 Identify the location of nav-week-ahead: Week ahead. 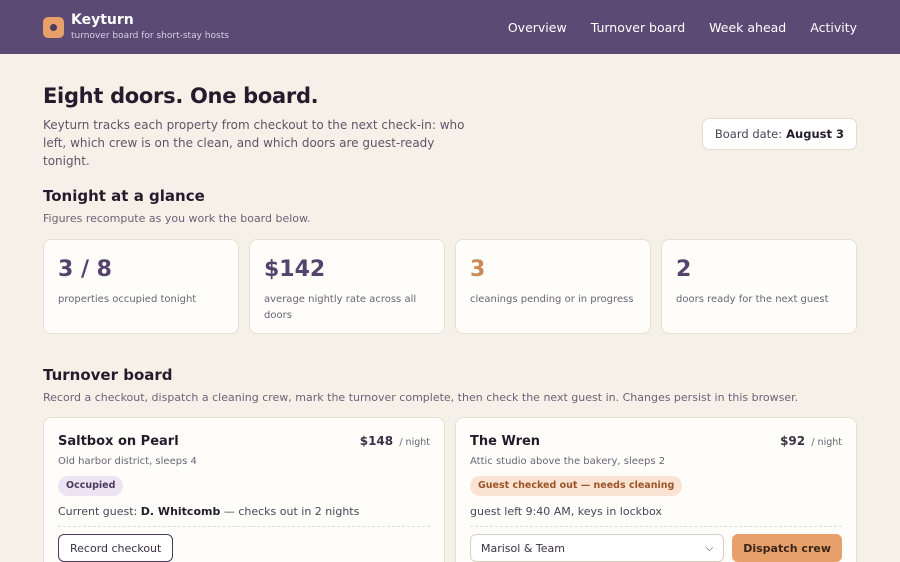
(747, 27).